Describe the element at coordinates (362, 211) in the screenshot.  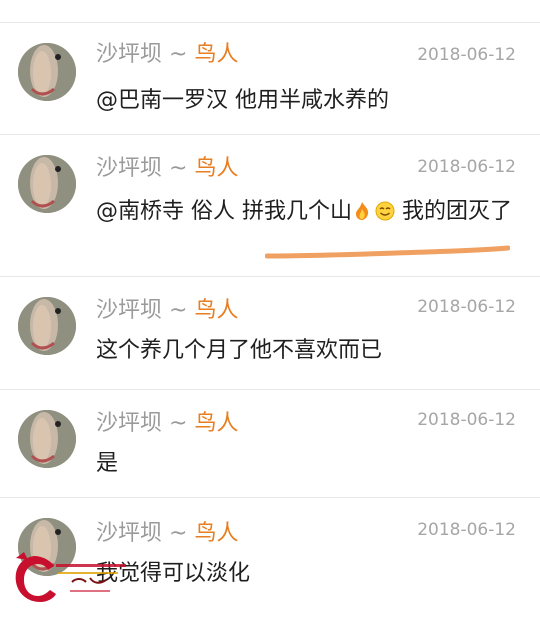
I see `fire-emoji-icon` at that location.